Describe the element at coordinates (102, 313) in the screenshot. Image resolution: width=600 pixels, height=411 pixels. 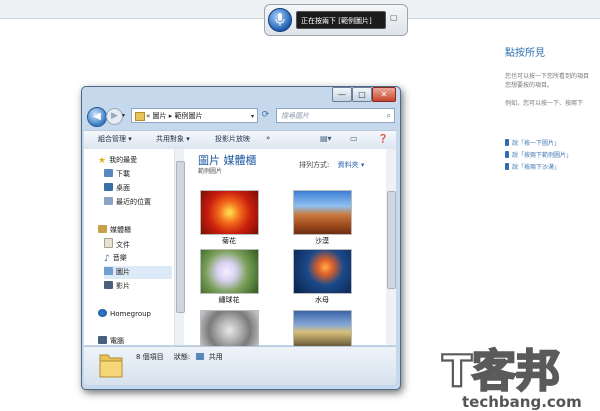
I see `homegroup-icon` at that location.